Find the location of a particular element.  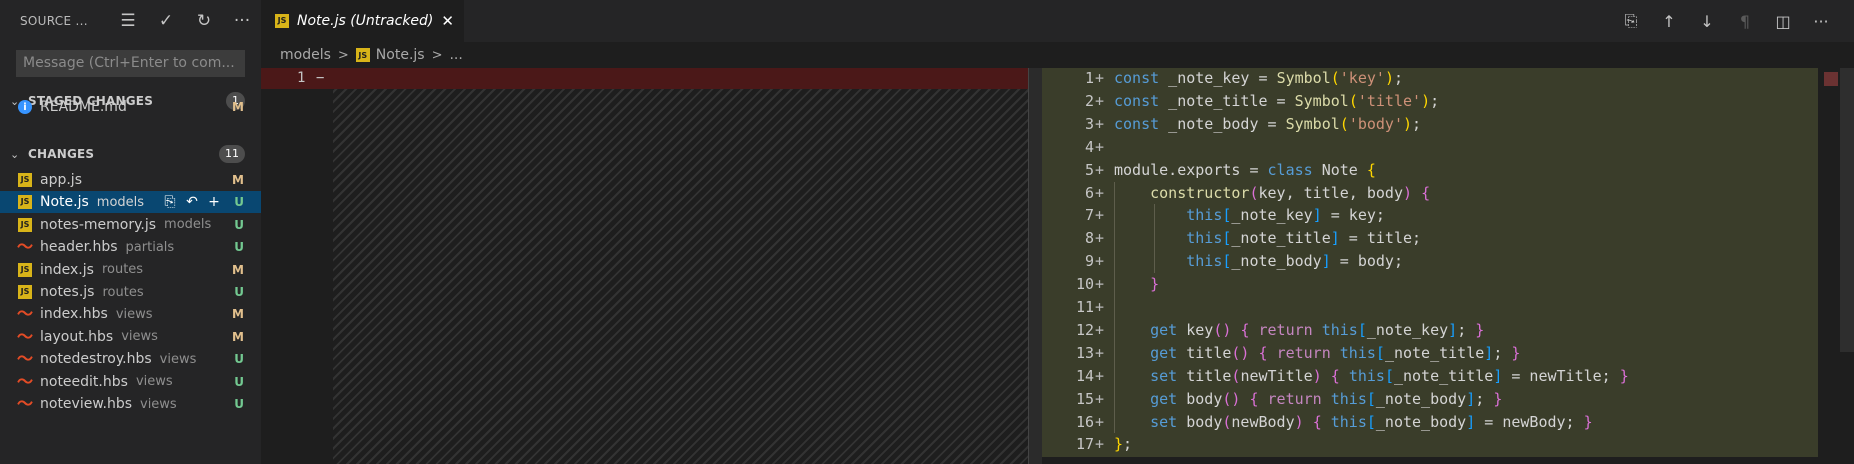

code-token: key, title, body is located at coordinates (1331, 192).